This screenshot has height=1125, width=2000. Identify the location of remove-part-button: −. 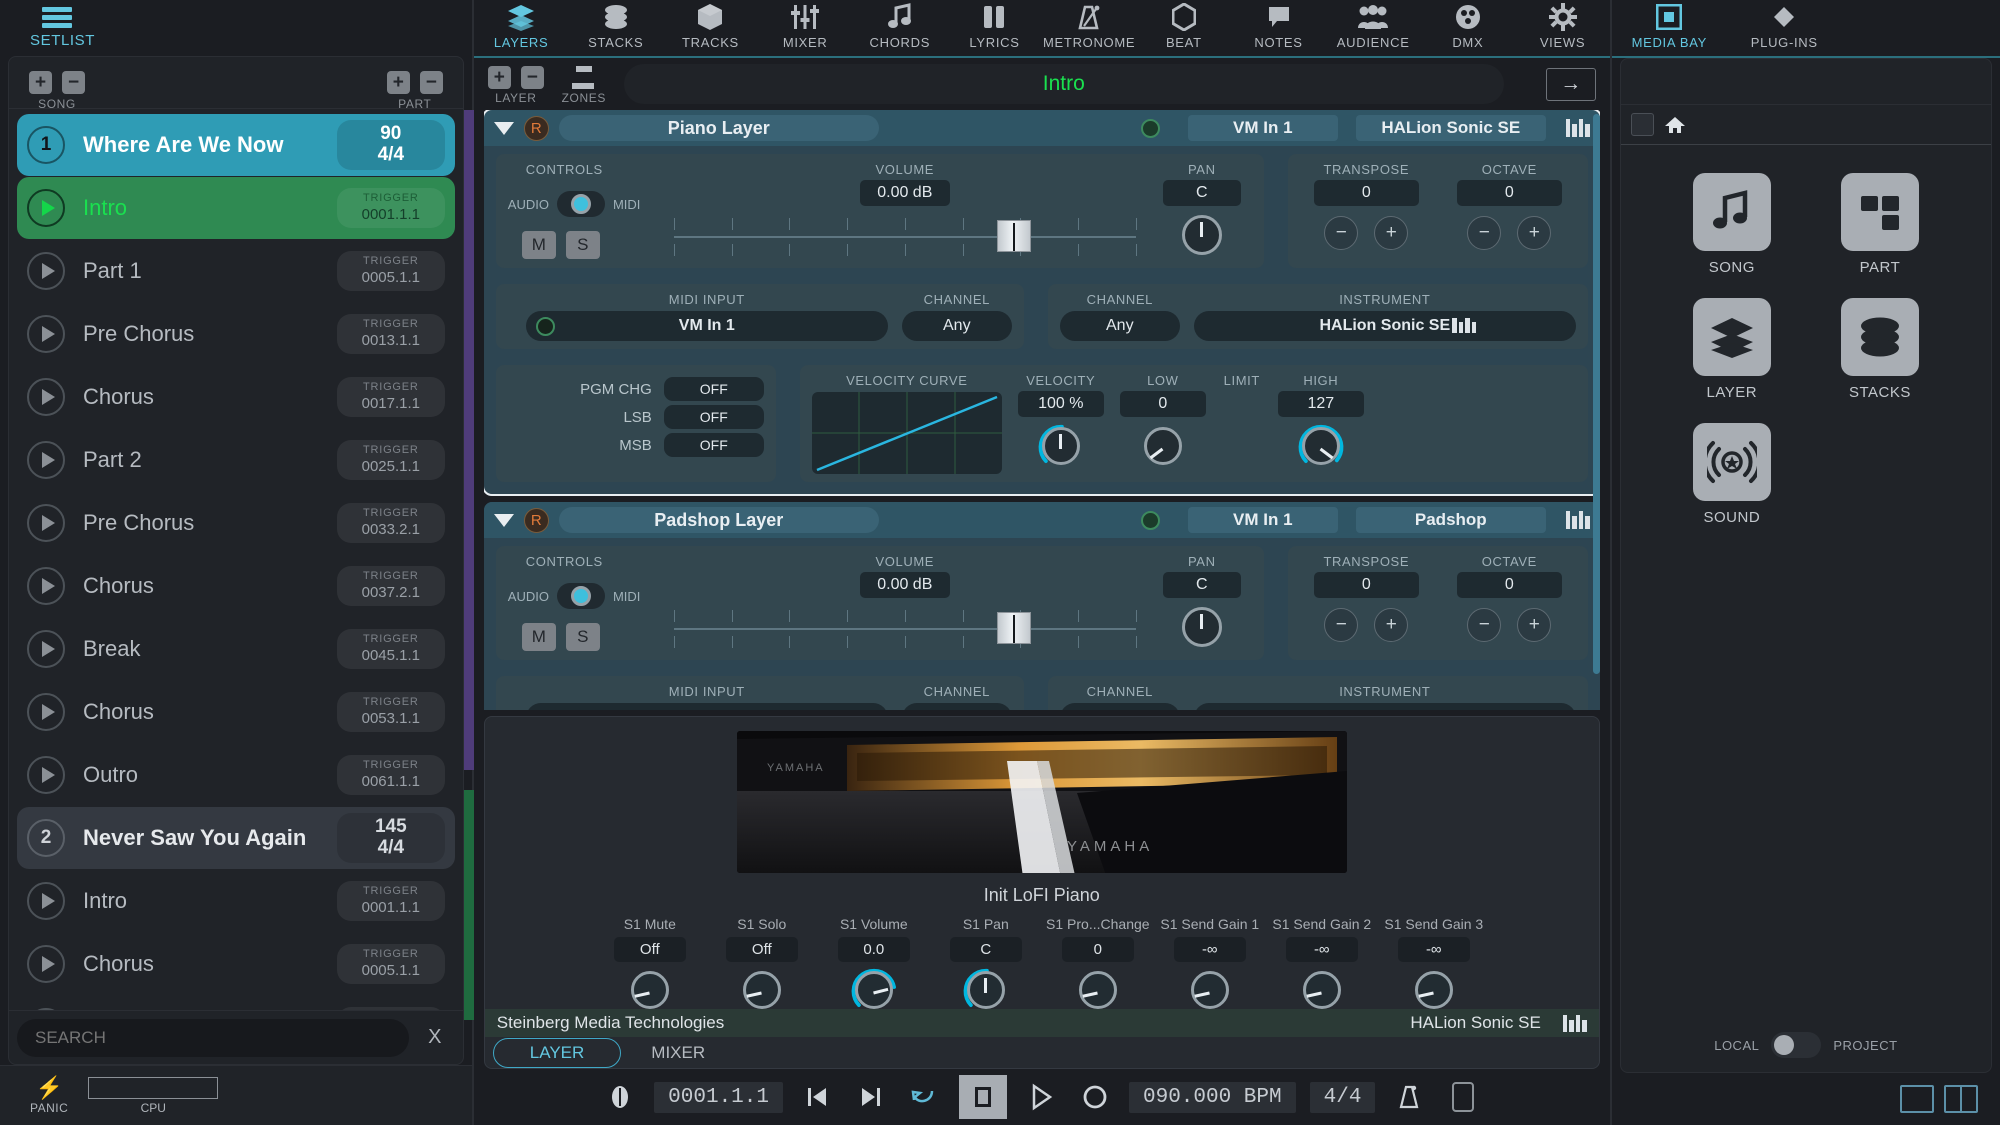
(431, 82).